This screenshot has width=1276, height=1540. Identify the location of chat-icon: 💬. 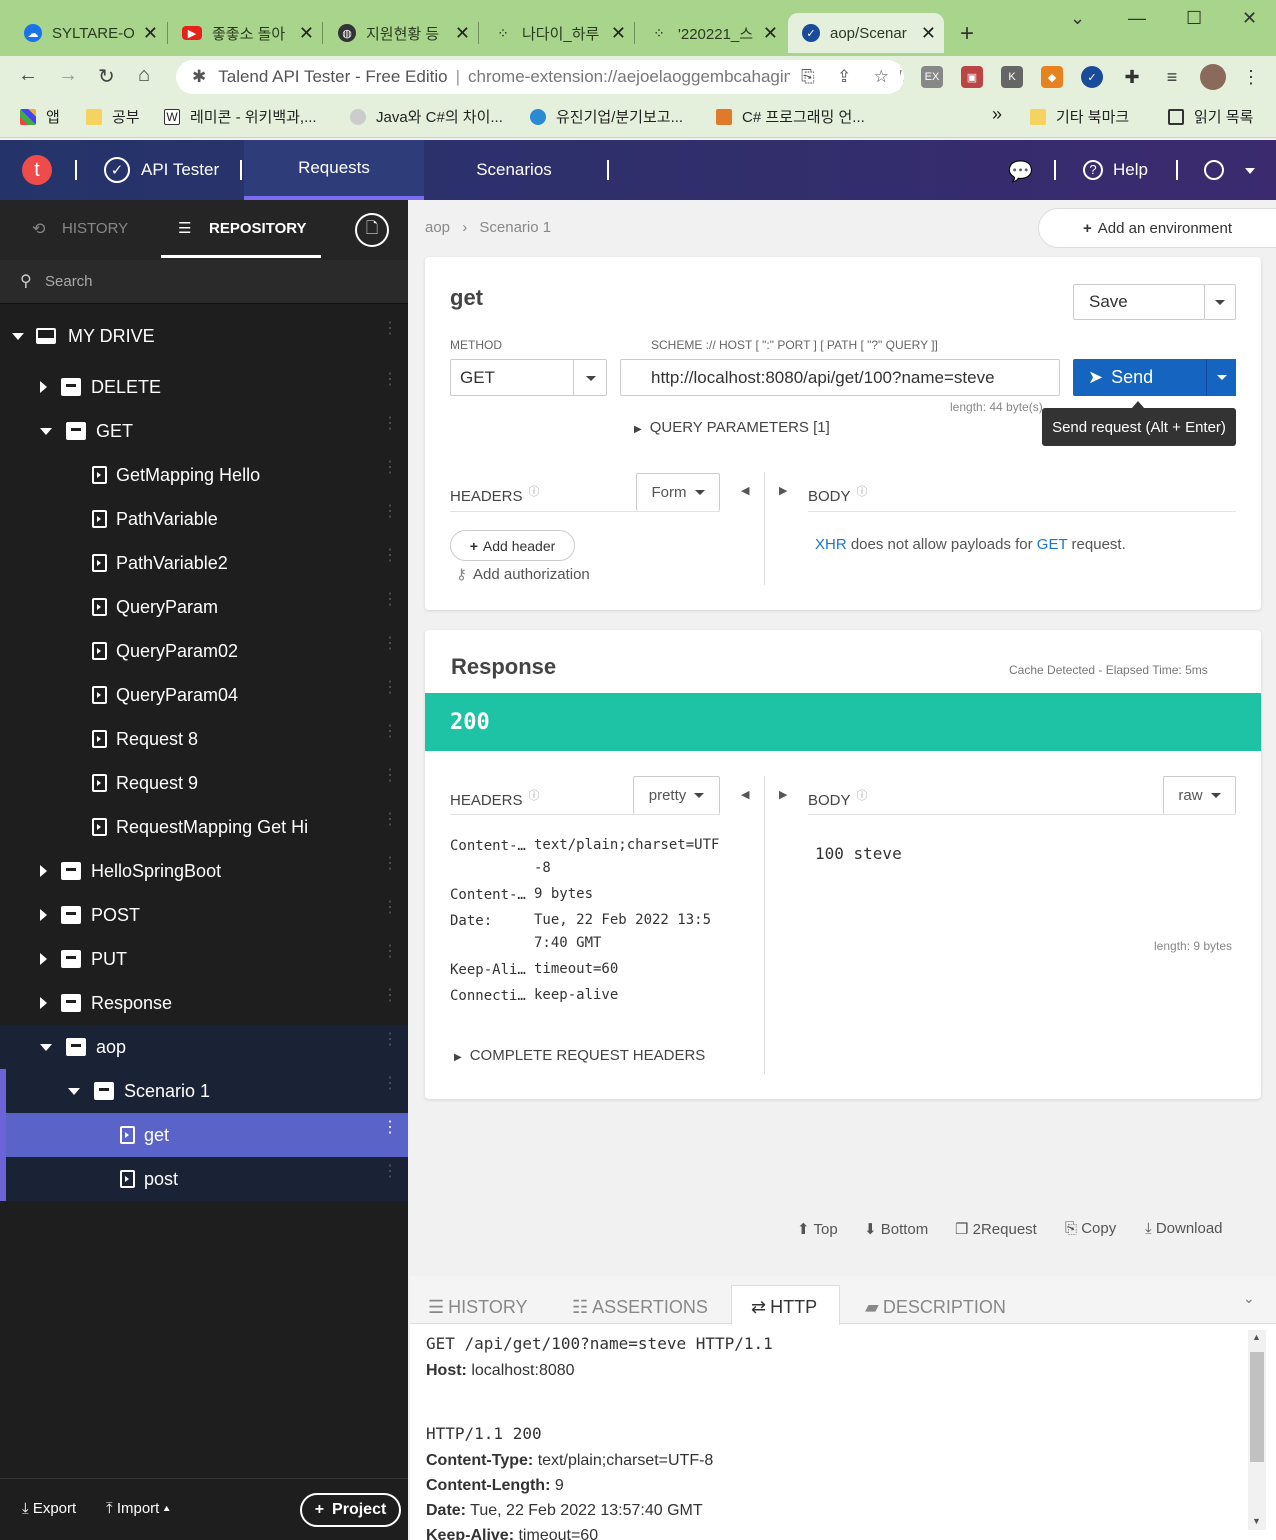
(1020, 171).